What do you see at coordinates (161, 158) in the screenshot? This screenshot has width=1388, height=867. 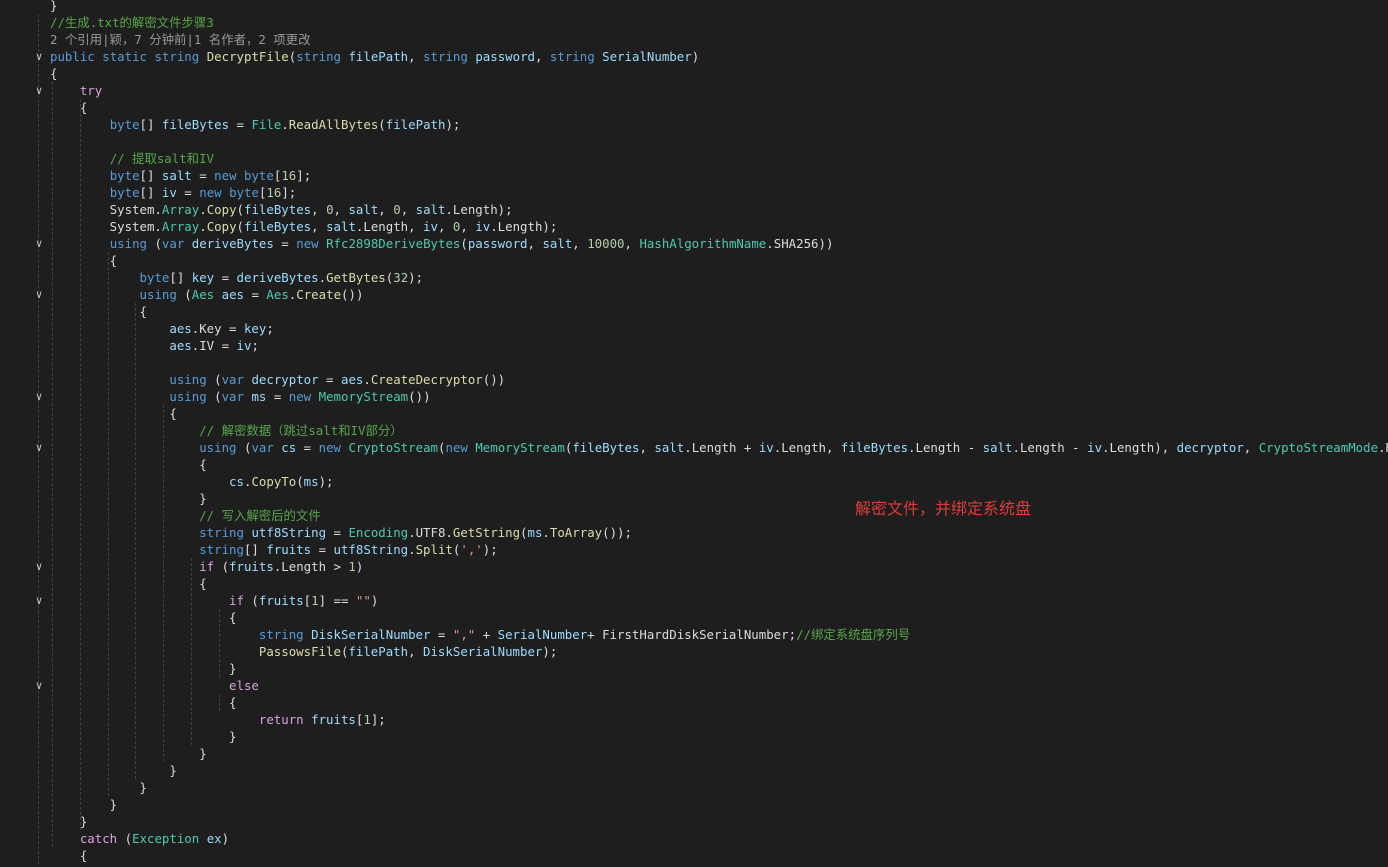 I see `code-token: // 提取salt和IV` at bounding box center [161, 158].